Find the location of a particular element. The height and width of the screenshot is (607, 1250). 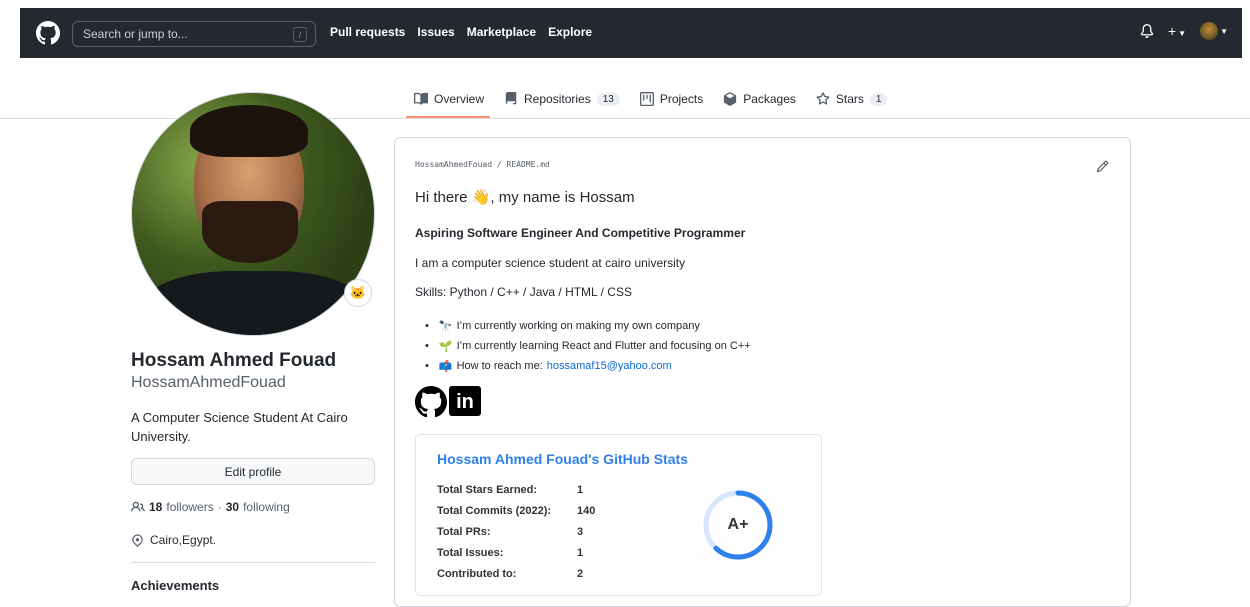

stat-value: 140 is located at coordinates (586, 510).